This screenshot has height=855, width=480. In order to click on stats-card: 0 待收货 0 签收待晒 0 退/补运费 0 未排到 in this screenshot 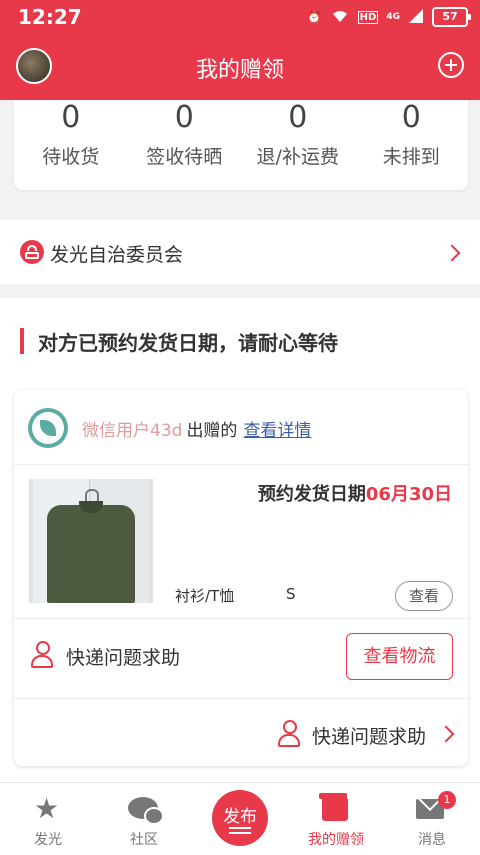, I will do `click(241, 145)`.